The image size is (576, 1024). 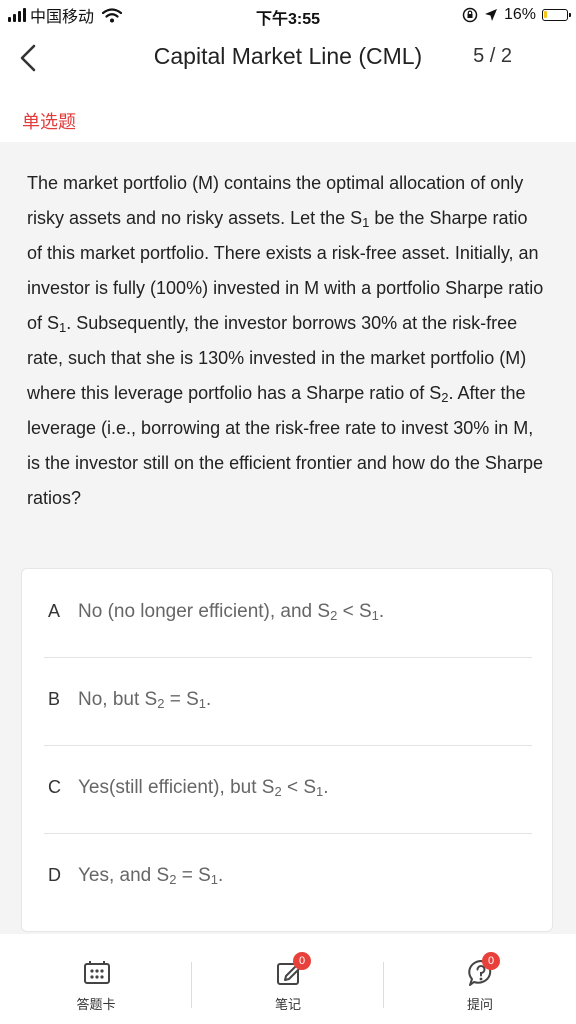 I want to click on option-letter: B, so click(x=54, y=699).